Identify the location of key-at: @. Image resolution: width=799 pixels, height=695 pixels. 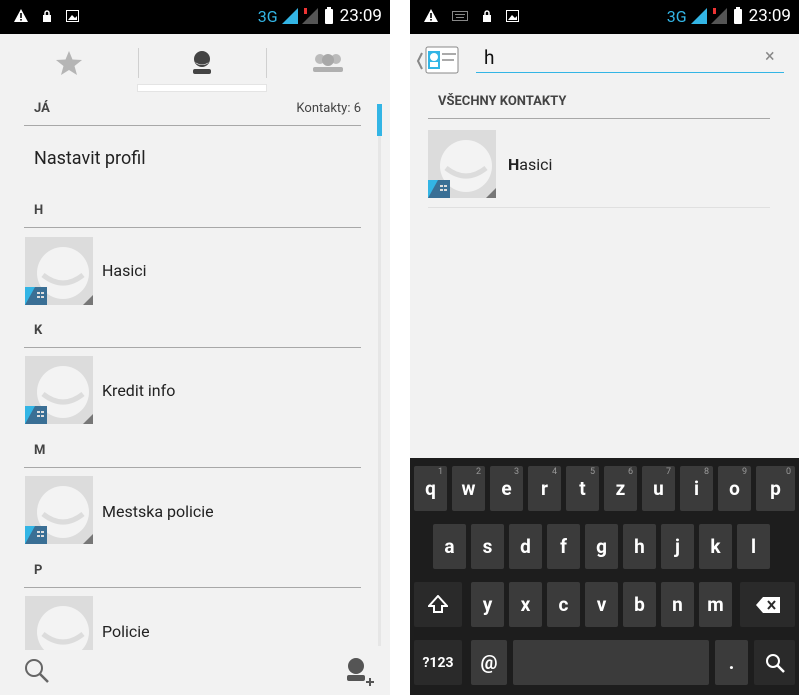
(489, 662).